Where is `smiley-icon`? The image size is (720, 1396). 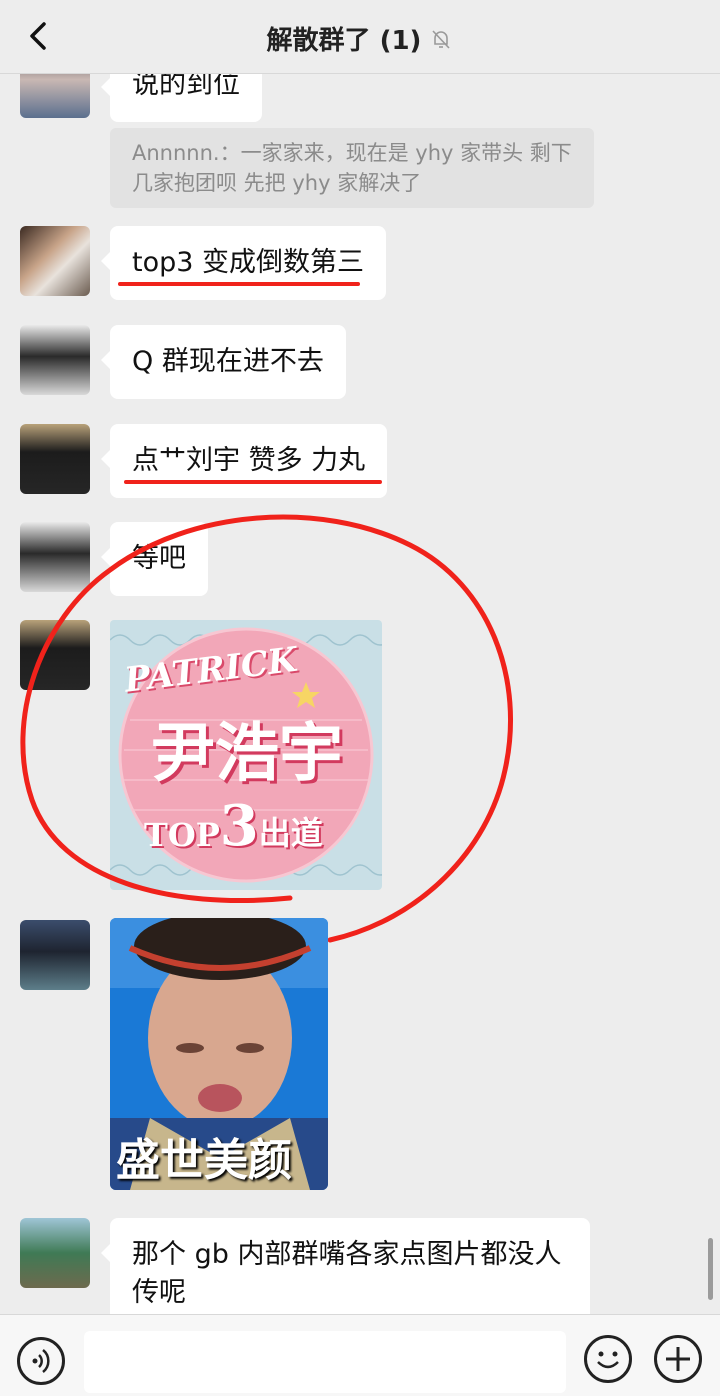
smiley-icon is located at coordinates (608, 1360).